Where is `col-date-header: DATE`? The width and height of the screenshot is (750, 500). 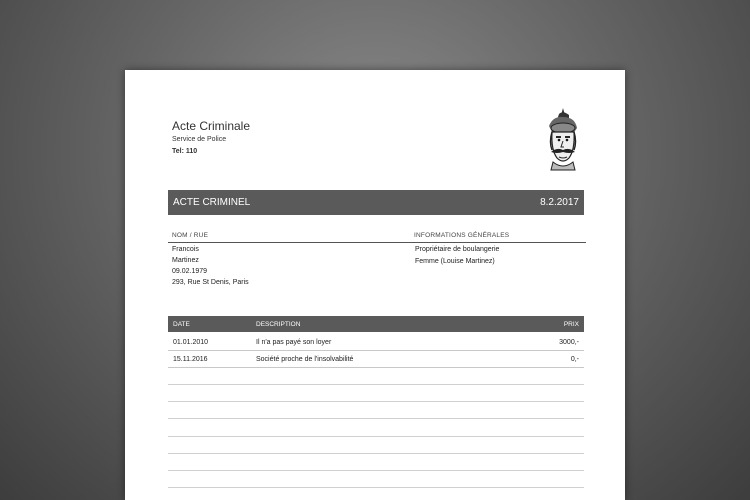
col-date-header: DATE is located at coordinates (181, 324).